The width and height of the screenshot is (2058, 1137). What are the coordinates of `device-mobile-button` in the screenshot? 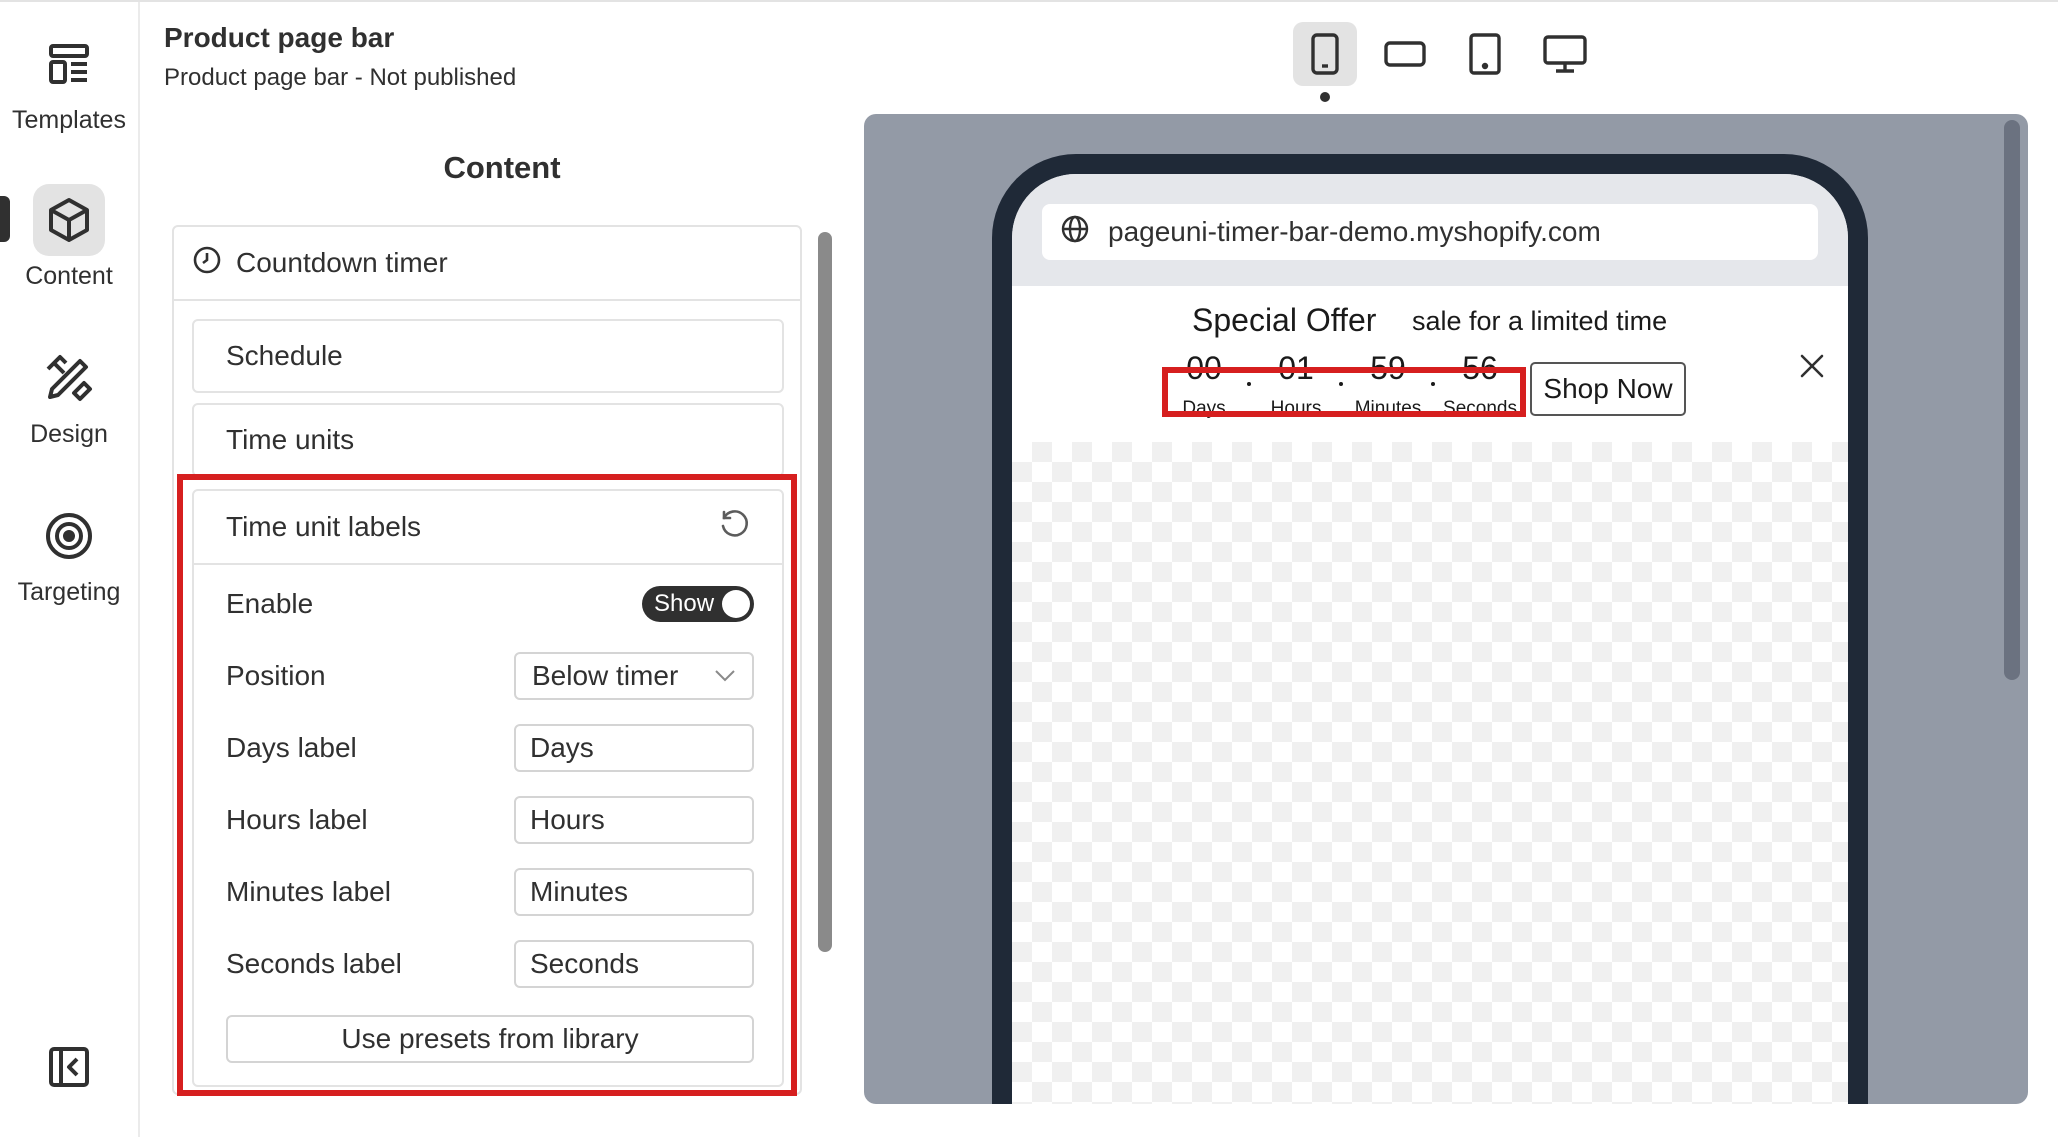 It's located at (1325, 54).